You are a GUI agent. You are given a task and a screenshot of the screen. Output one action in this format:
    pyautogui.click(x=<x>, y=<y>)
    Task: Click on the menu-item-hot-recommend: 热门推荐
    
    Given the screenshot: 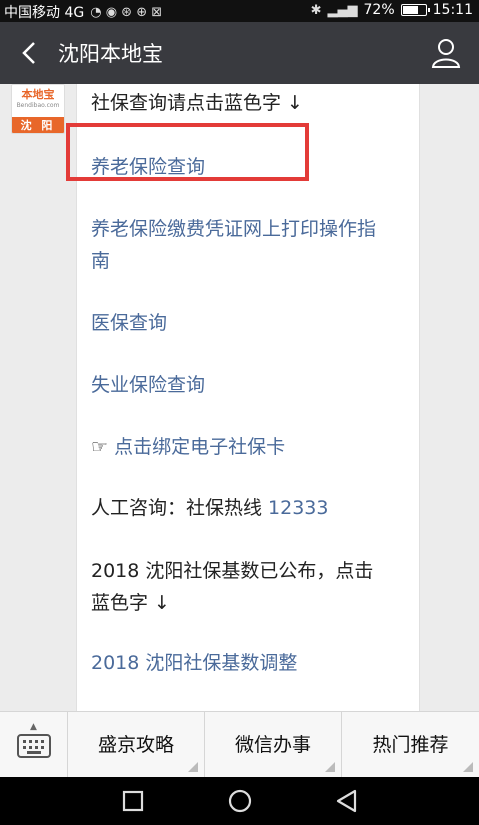 What is the action you would take?
    pyautogui.click(x=410, y=745)
    